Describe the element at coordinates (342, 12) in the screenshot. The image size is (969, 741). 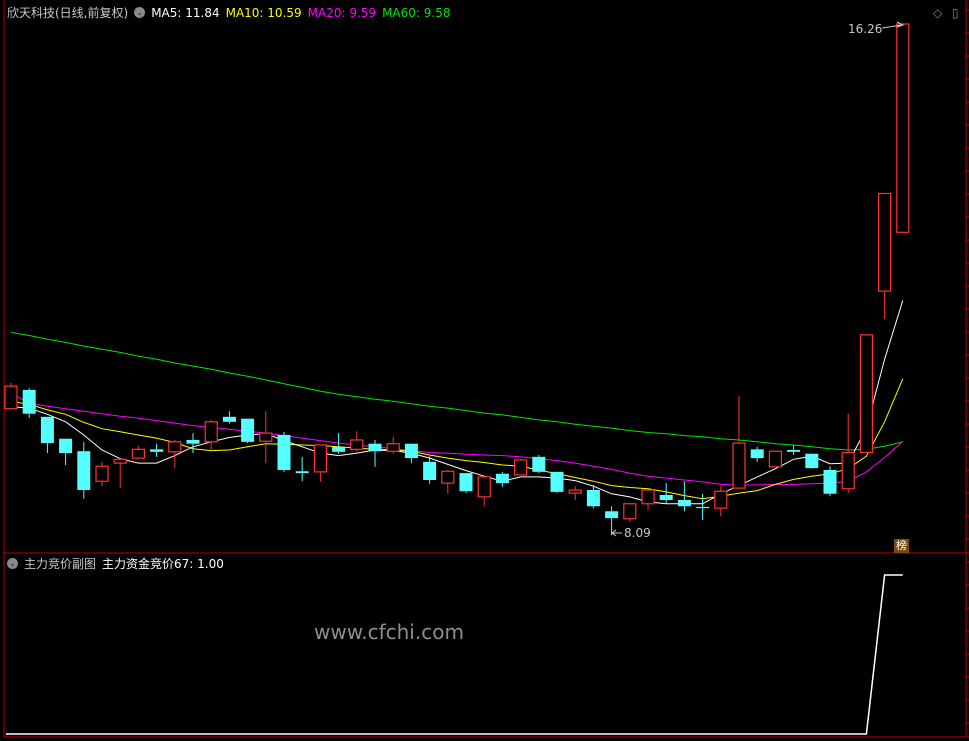
I see `ma20-value: MA20: 9.59` at that location.